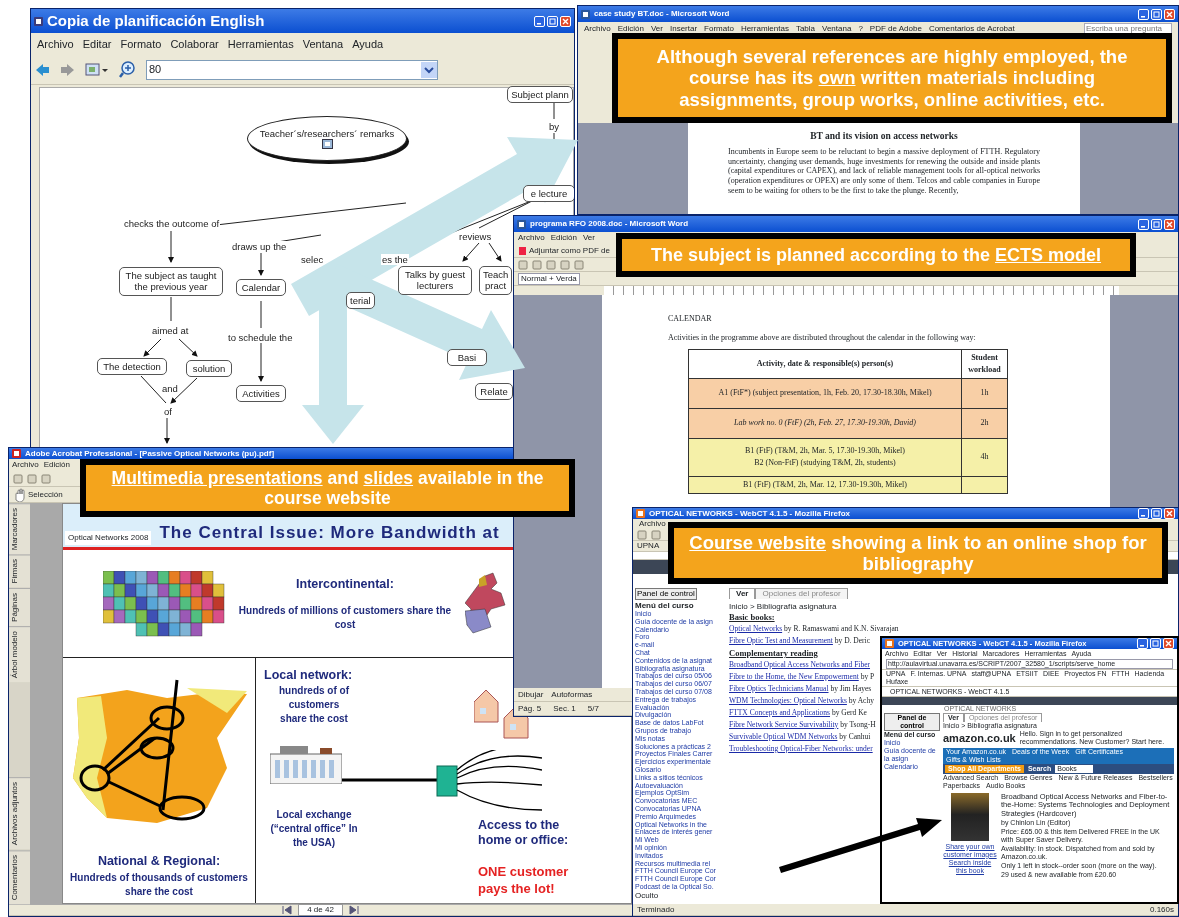  I want to click on section-heading: Complementary reading, so click(773, 653).